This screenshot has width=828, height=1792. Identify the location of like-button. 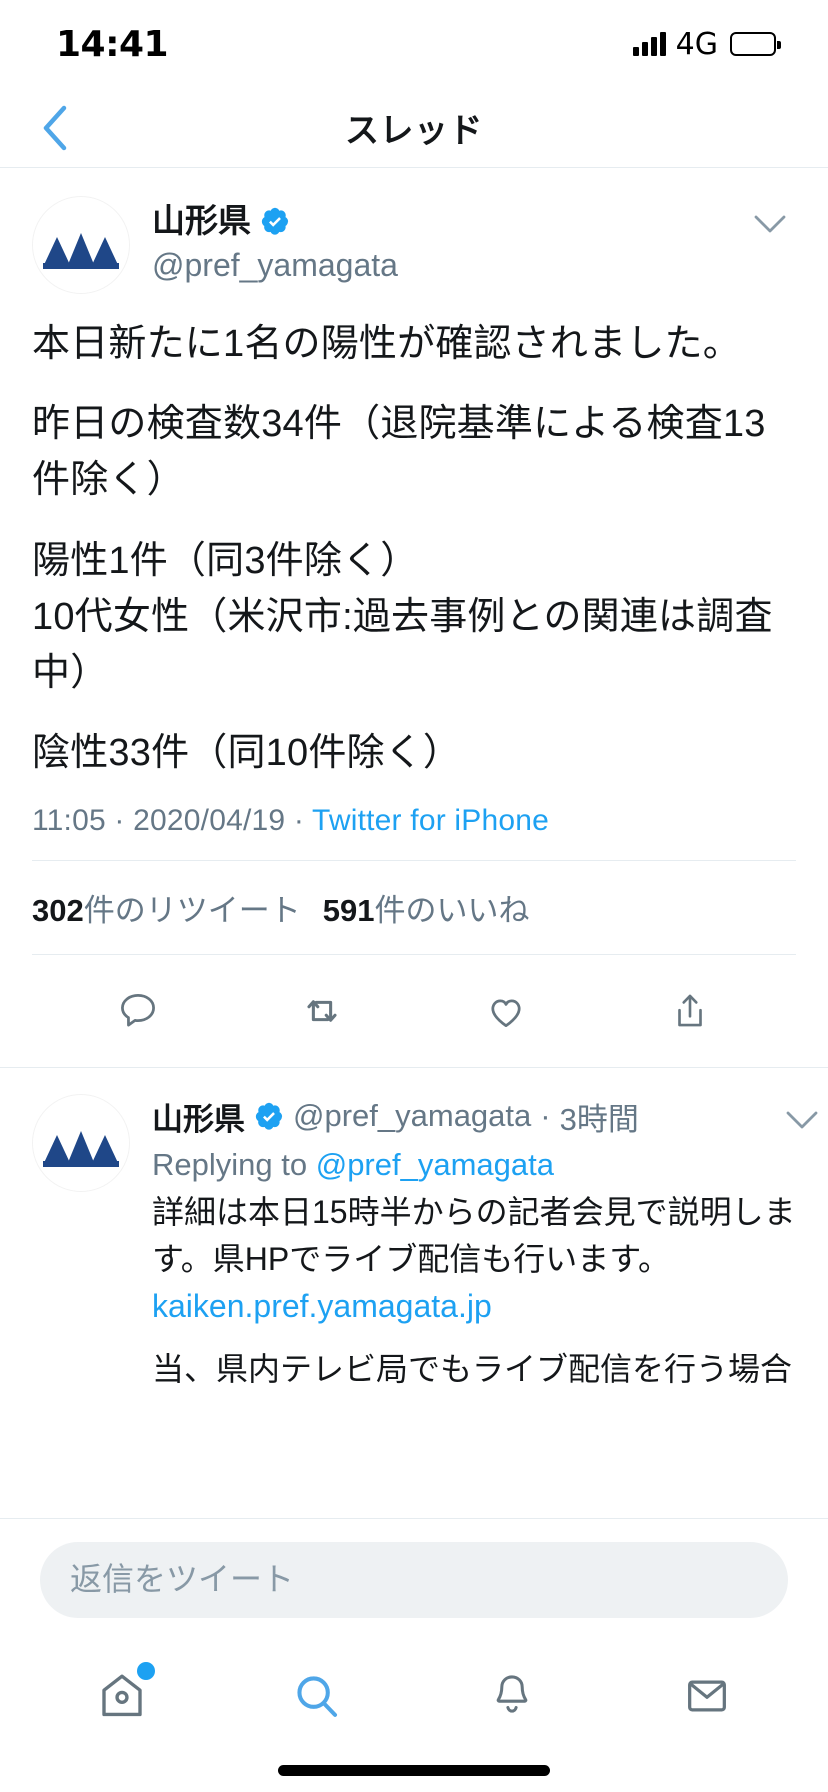
(506, 1011).